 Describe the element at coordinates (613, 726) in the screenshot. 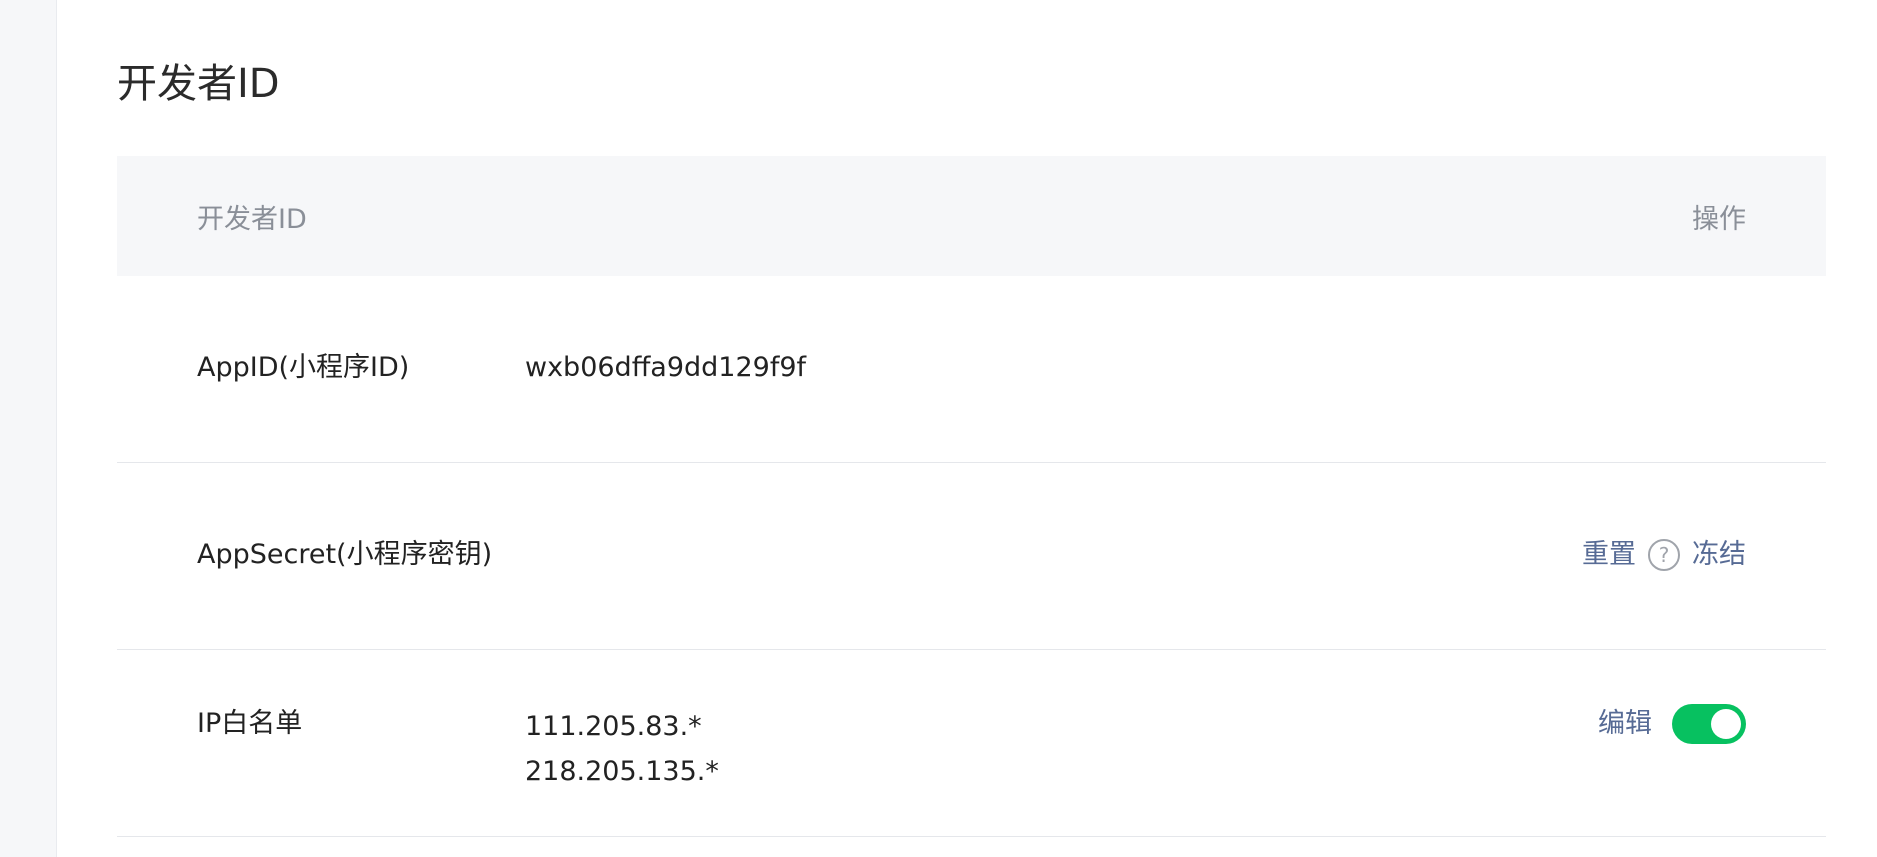

I see `ip-entry: 111.205.83.*` at that location.